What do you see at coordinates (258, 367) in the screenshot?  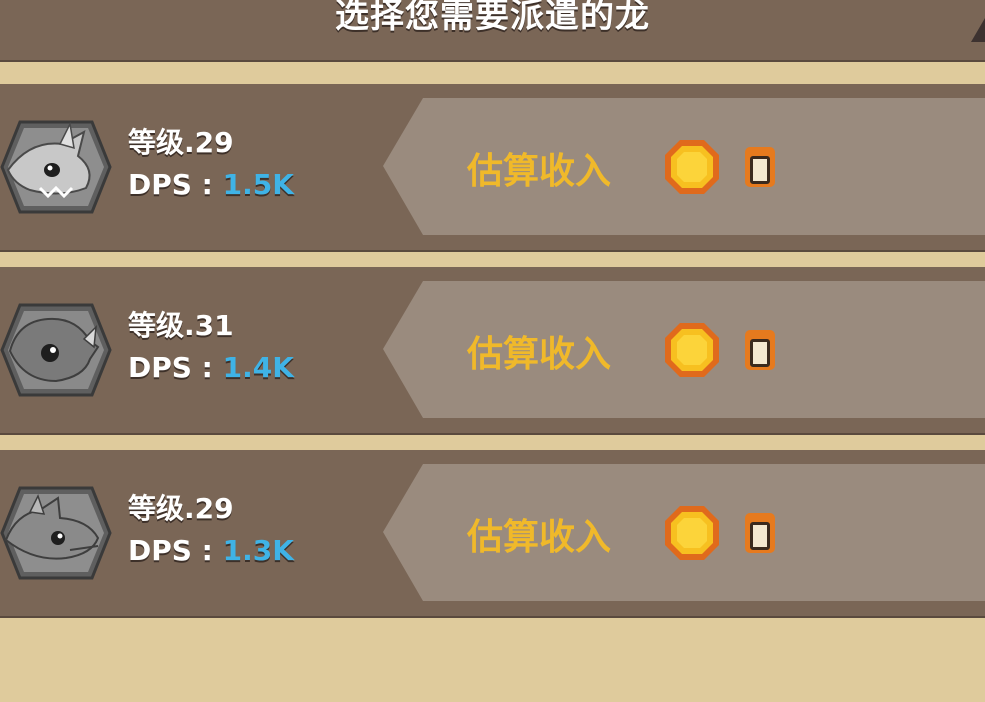 I see `dps-value: 1.4K` at bounding box center [258, 367].